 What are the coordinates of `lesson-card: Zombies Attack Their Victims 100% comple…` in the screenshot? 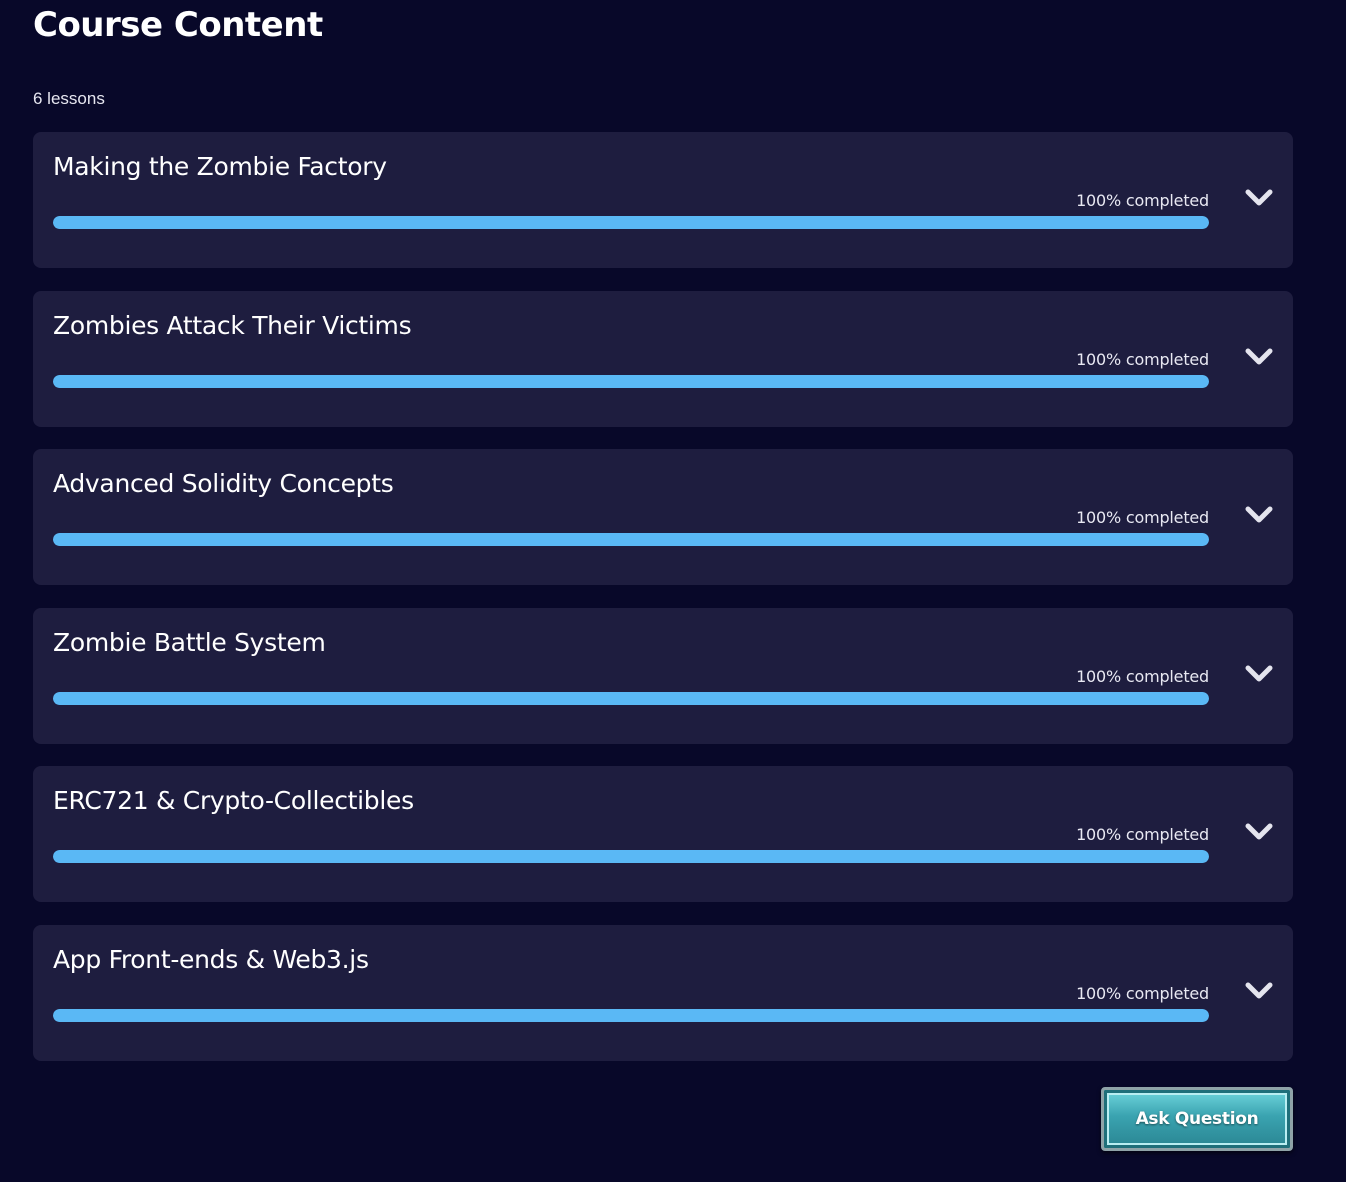 It's located at (663, 358).